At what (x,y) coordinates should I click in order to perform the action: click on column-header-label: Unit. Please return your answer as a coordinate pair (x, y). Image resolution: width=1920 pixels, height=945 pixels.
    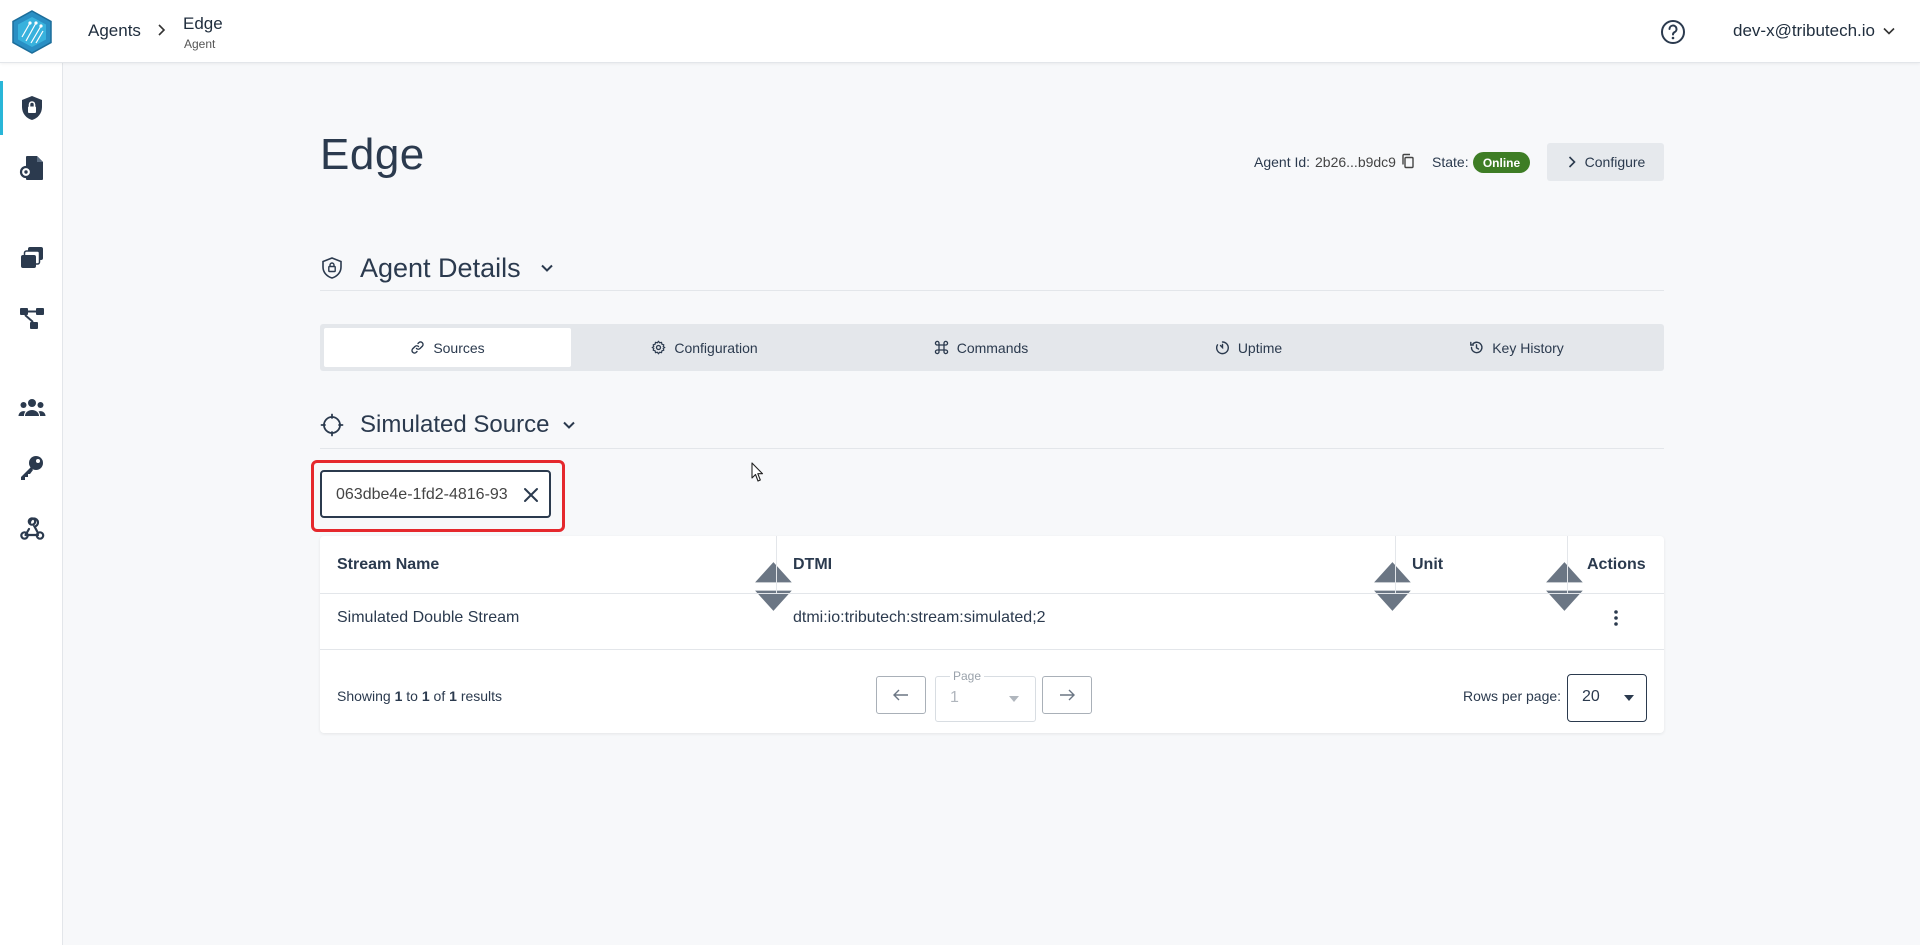
    Looking at the image, I should click on (1428, 564).